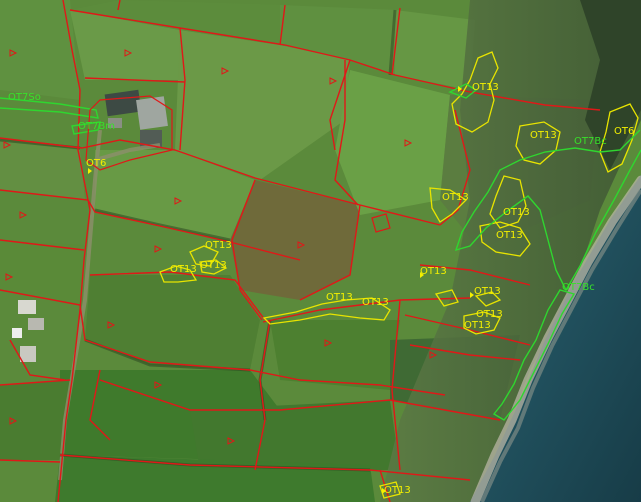  What do you see at coordinates (487, 291) in the screenshot?
I see `label-ot13-sr1: OT13` at bounding box center [487, 291].